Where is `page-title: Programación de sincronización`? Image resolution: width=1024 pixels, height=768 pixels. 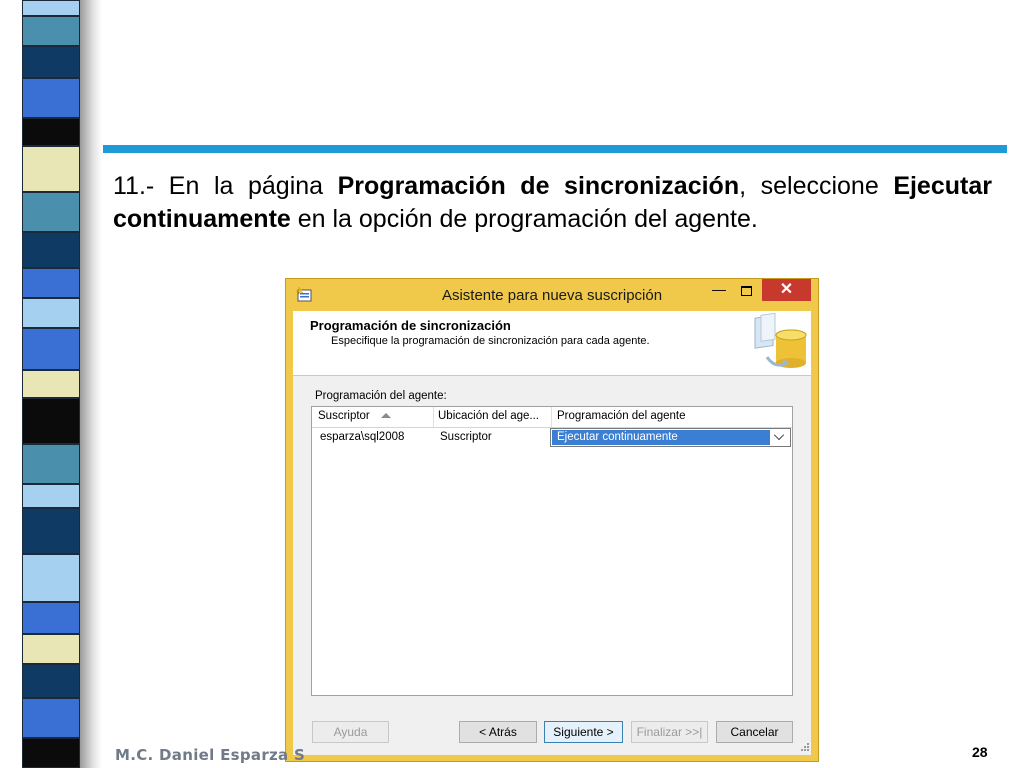
page-title: Programación de sincronización is located at coordinates (410, 325).